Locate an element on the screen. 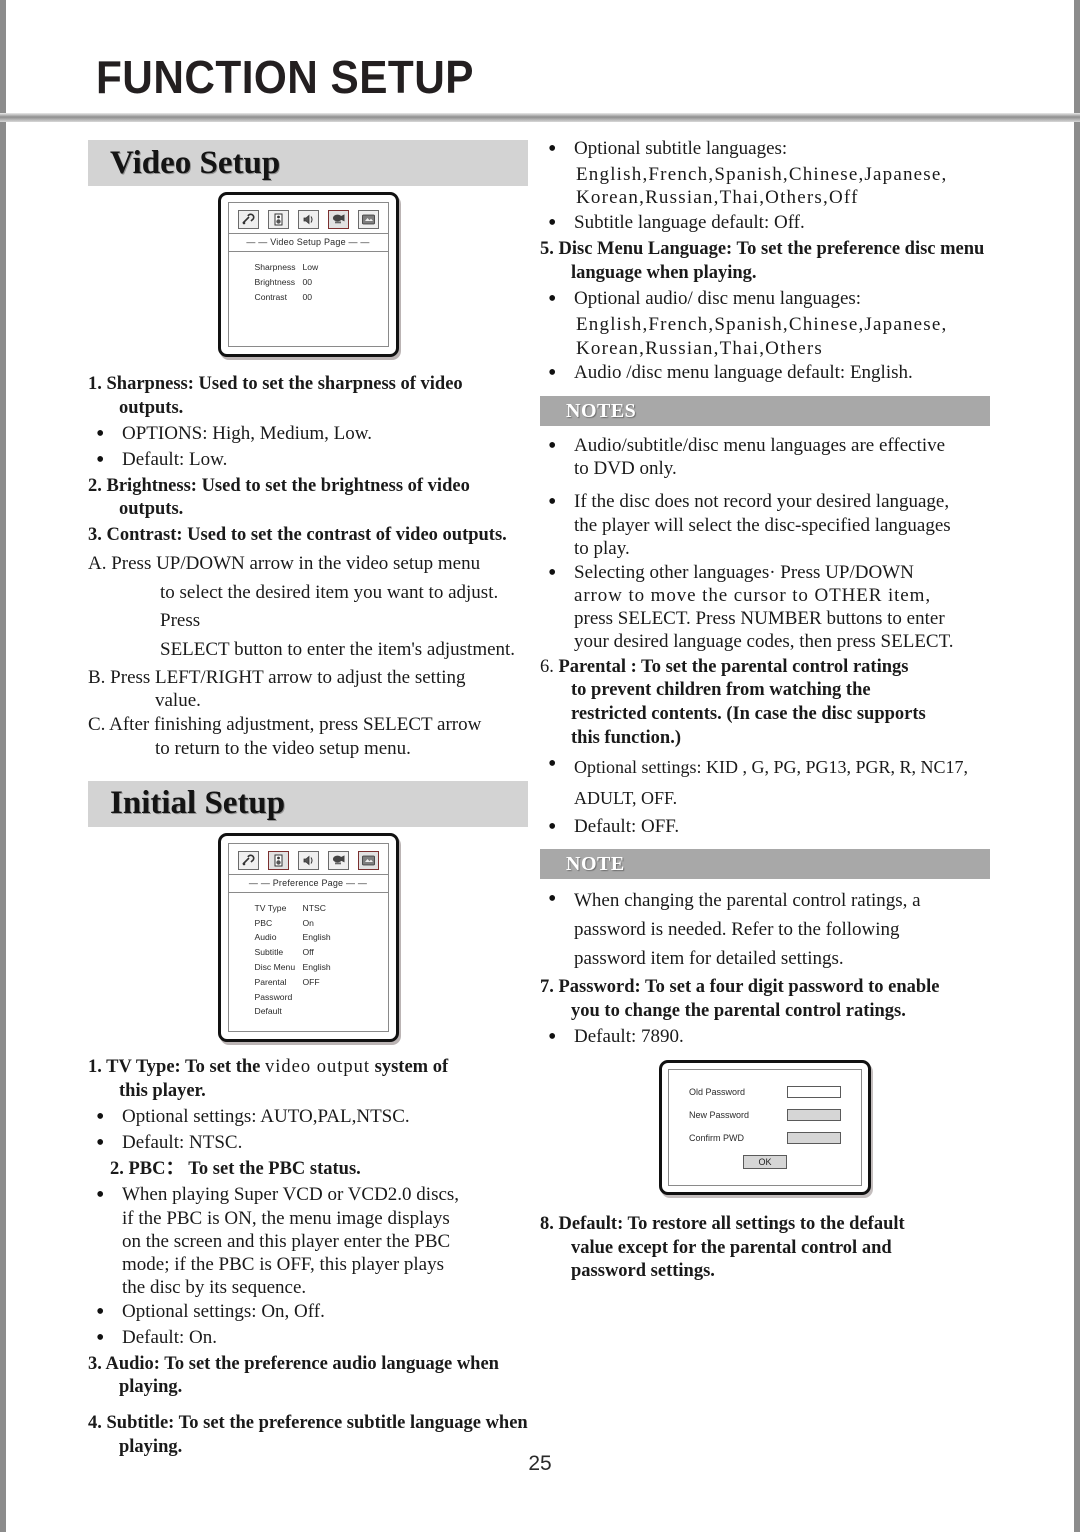 This screenshot has height=1532, width=1080. new-password-input is located at coordinates (814, 1114).